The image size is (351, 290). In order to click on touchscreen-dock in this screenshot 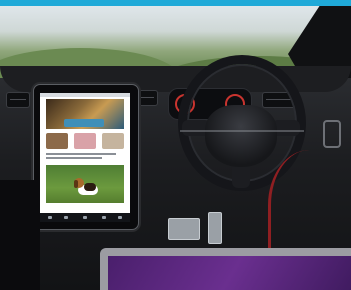, I will do `click(85, 217)`.